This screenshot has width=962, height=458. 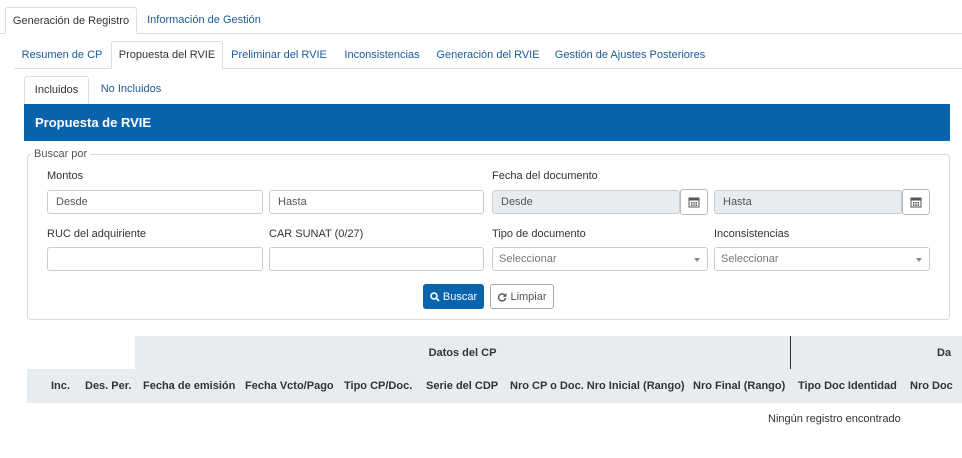 What do you see at coordinates (822, 259) in the screenshot?
I see `inconsistencias-select: Seleccionar` at bounding box center [822, 259].